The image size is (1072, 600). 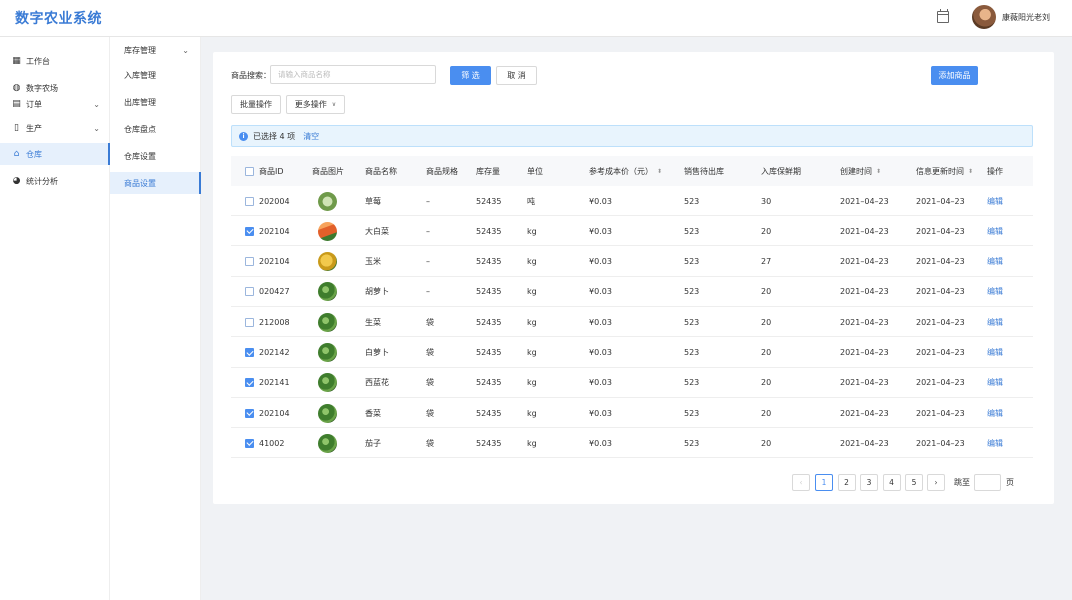 I want to click on sidebar-item-label: 统计分析, so click(x=42, y=181).